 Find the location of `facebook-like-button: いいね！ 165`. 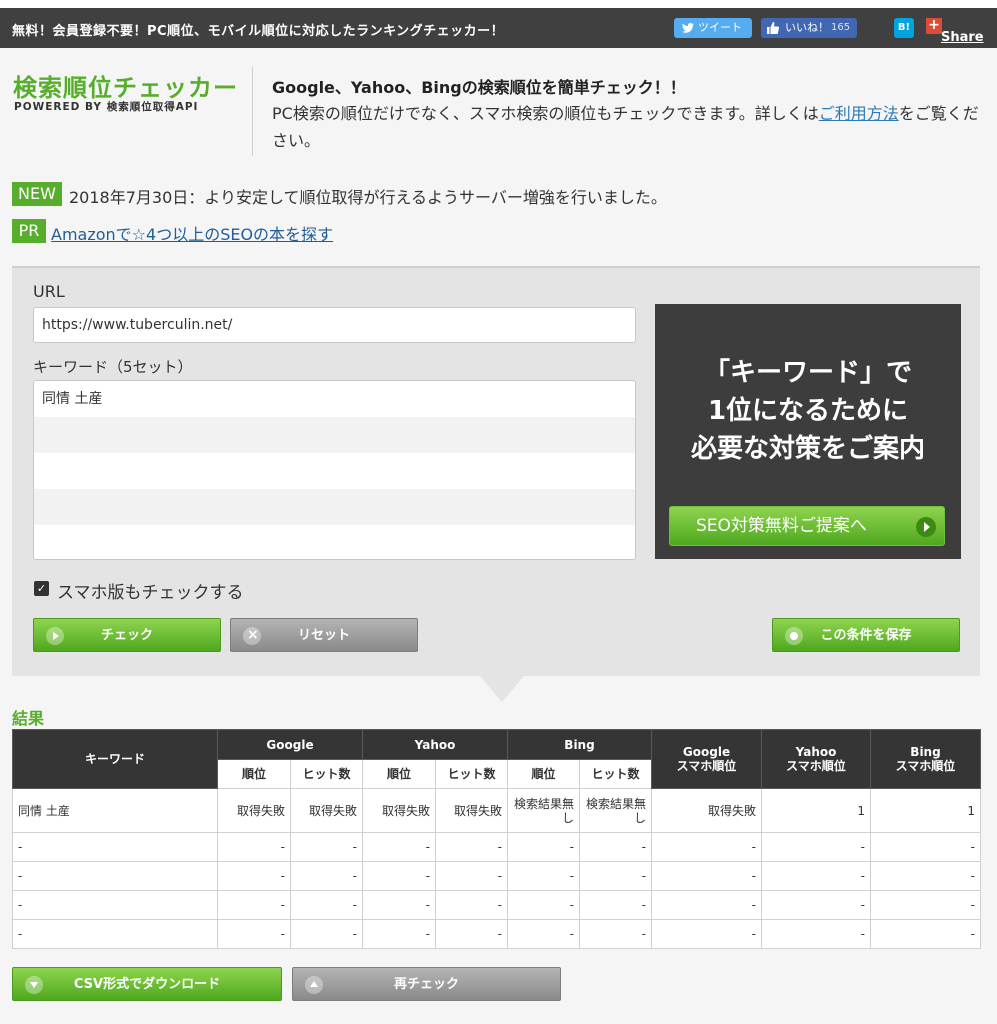

facebook-like-button: いいね！ 165 is located at coordinates (809, 28).